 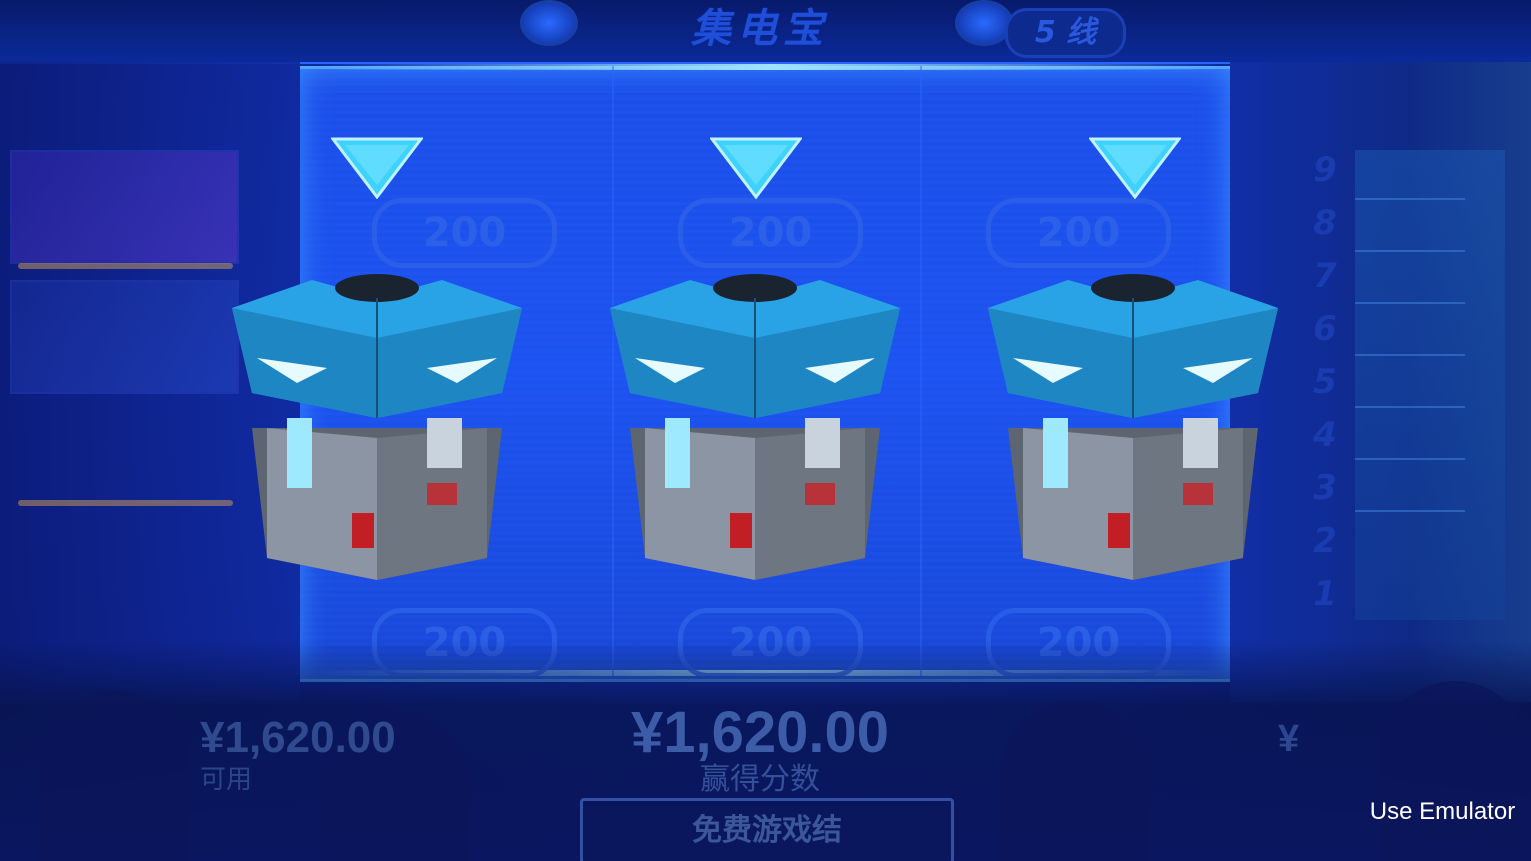 I want to click on top-header: 集电宝 5 线, so click(x=765, y=32).